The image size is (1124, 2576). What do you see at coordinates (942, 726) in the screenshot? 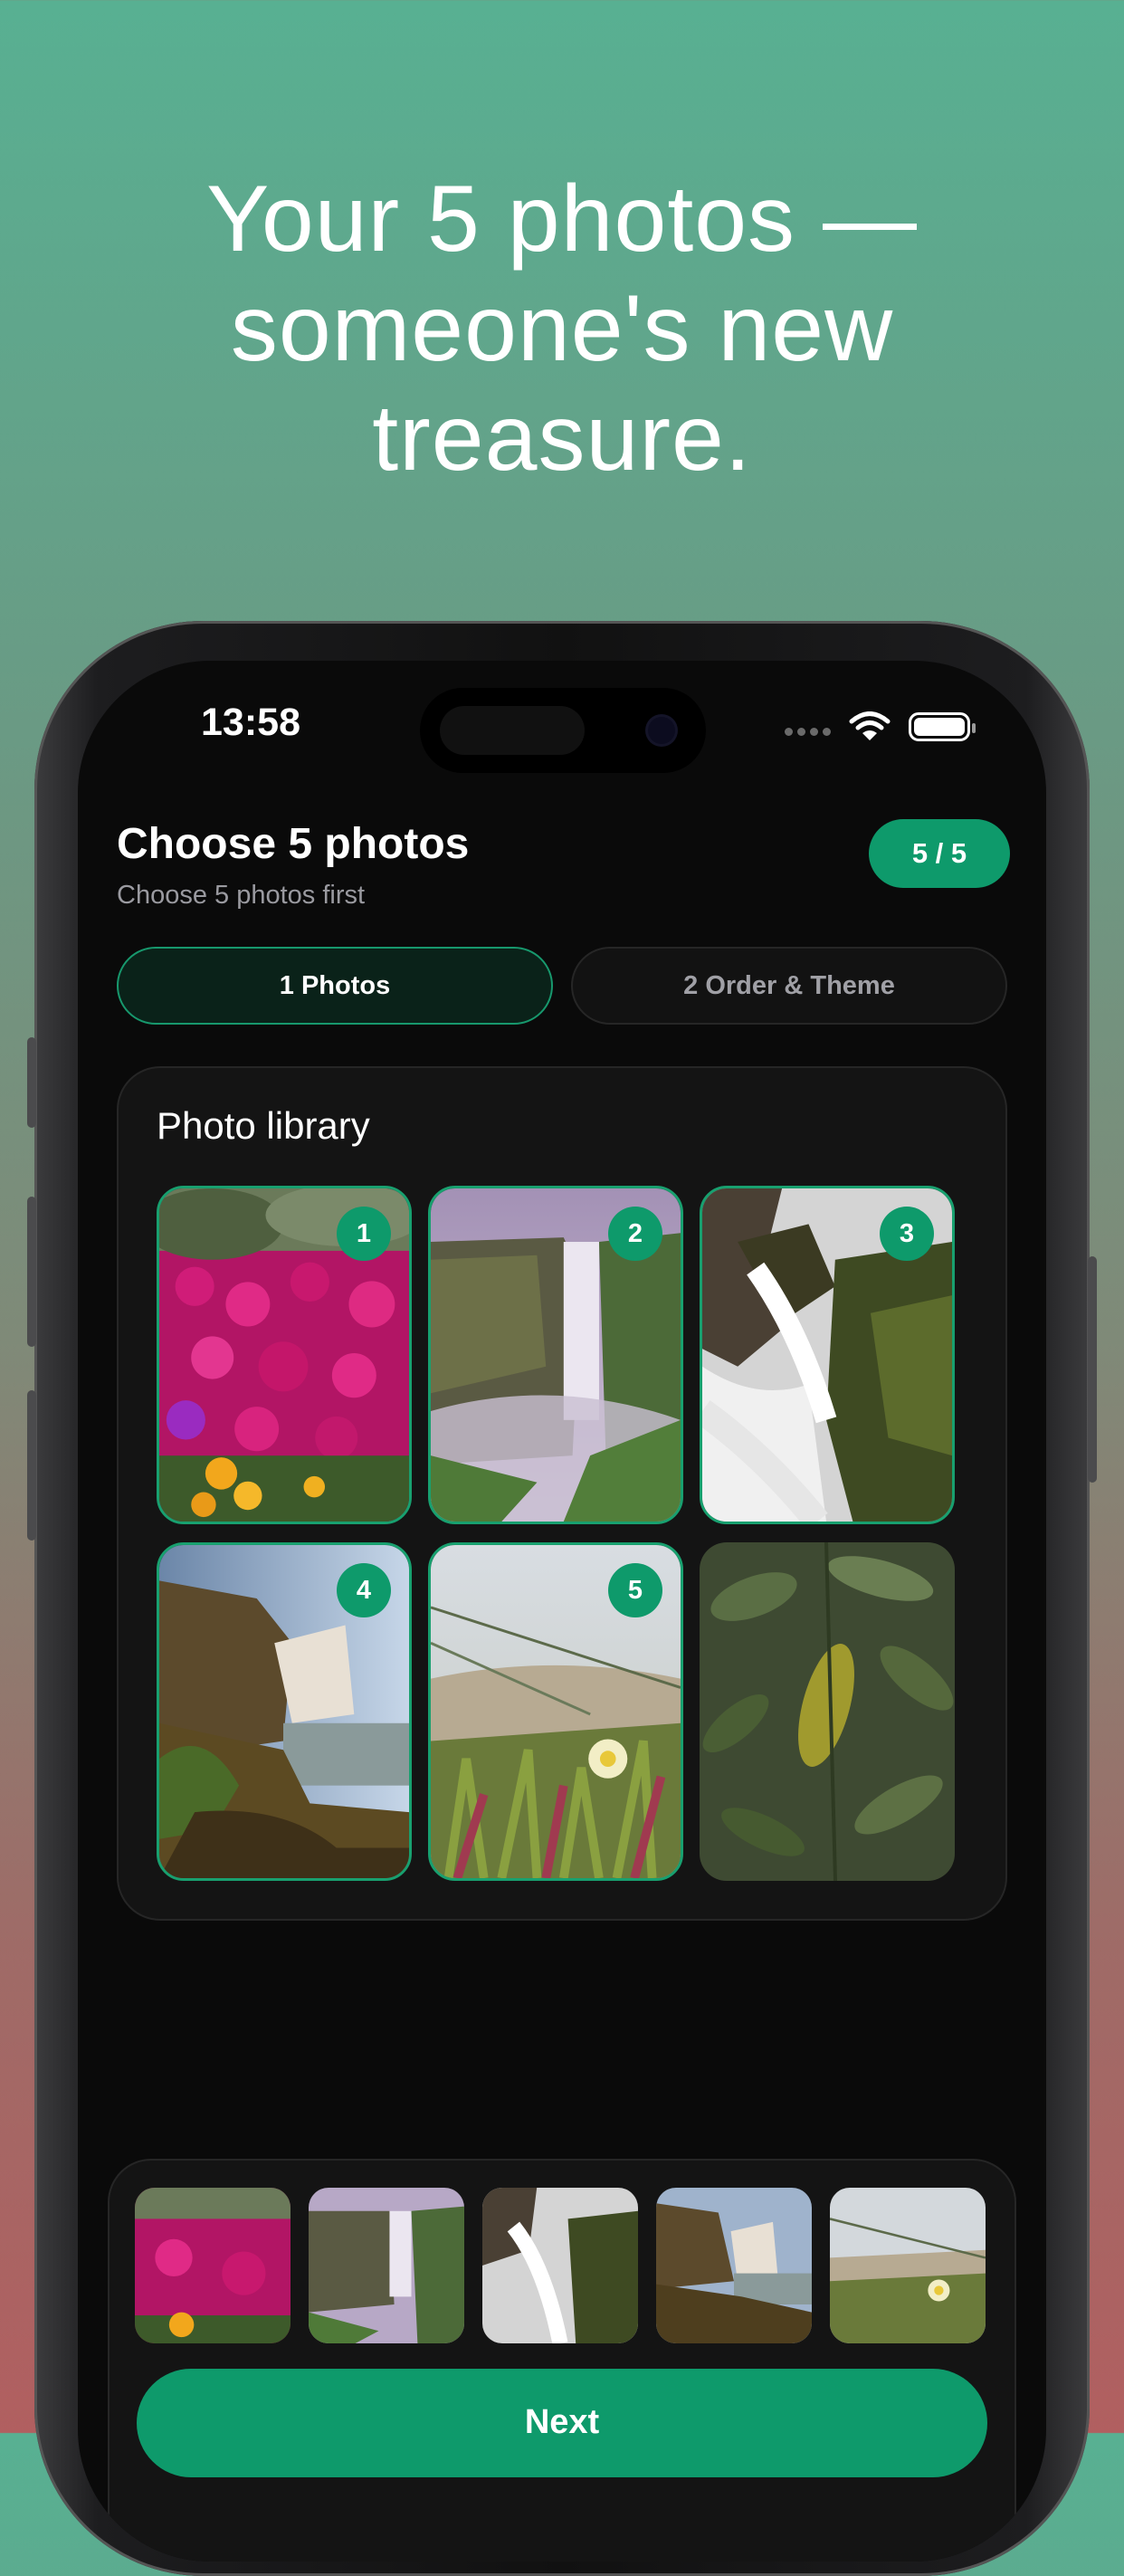
I see `battery-icon` at bounding box center [942, 726].